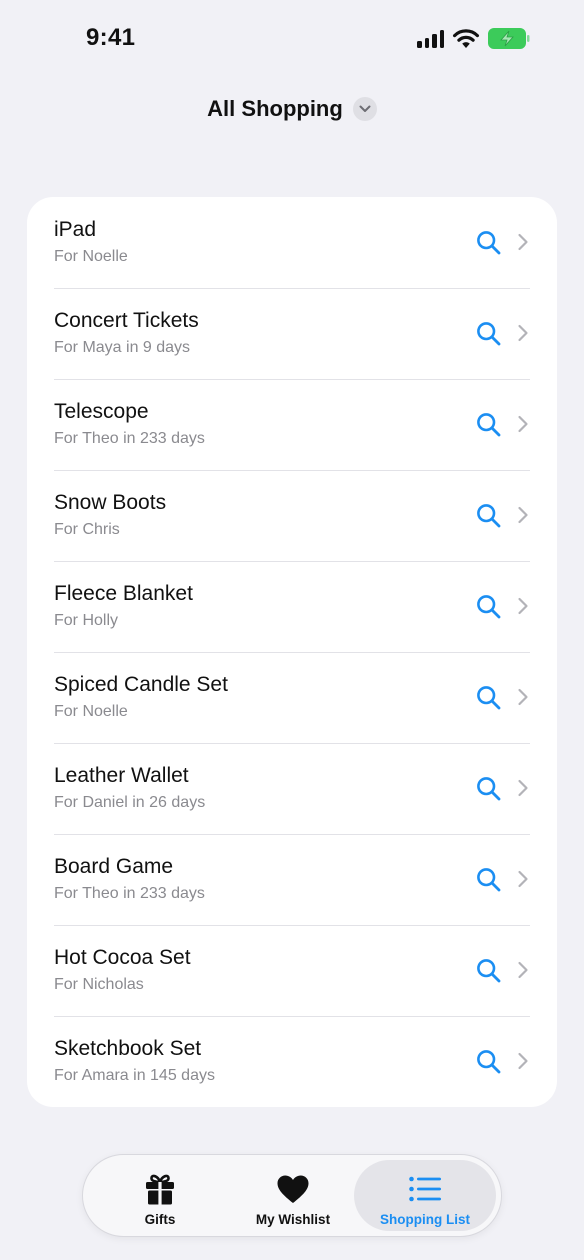 The image size is (584, 1260). I want to click on wifi-icon, so click(466, 38).